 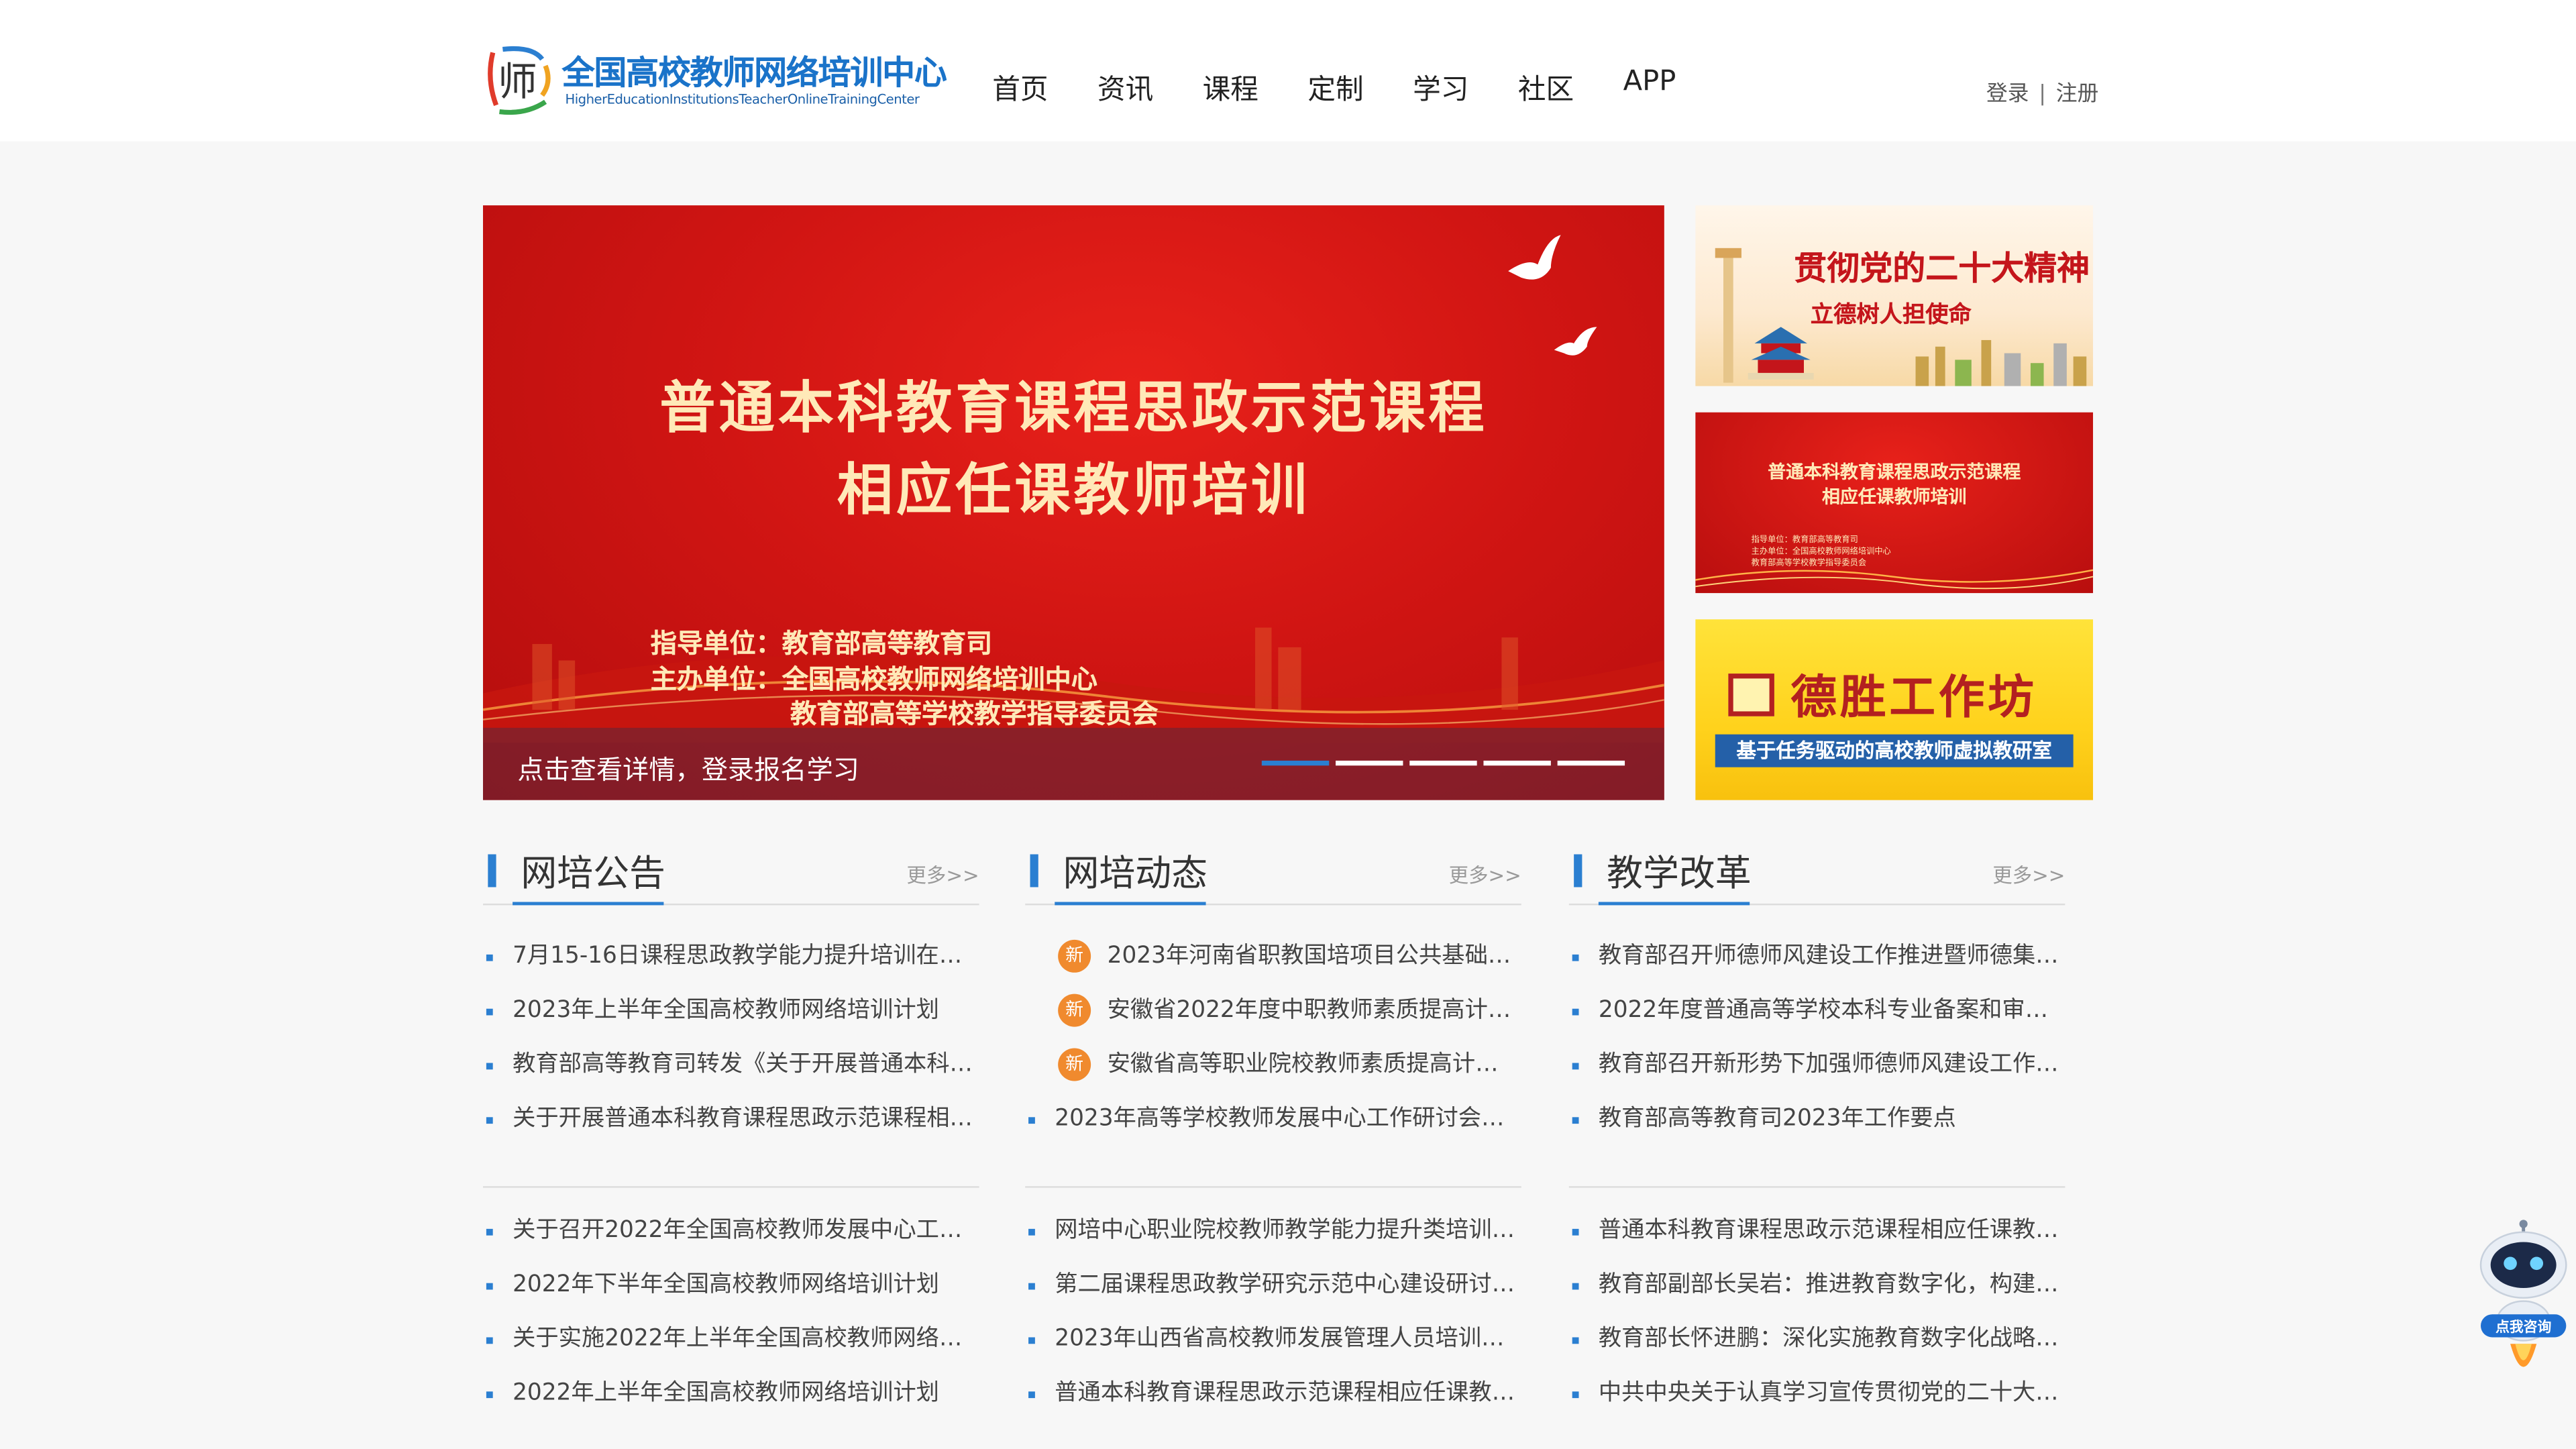 What do you see at coordinates (1335, 86) in the screenshot?
I see `nav-custom: 定制` at bounding box center [1335, 86].